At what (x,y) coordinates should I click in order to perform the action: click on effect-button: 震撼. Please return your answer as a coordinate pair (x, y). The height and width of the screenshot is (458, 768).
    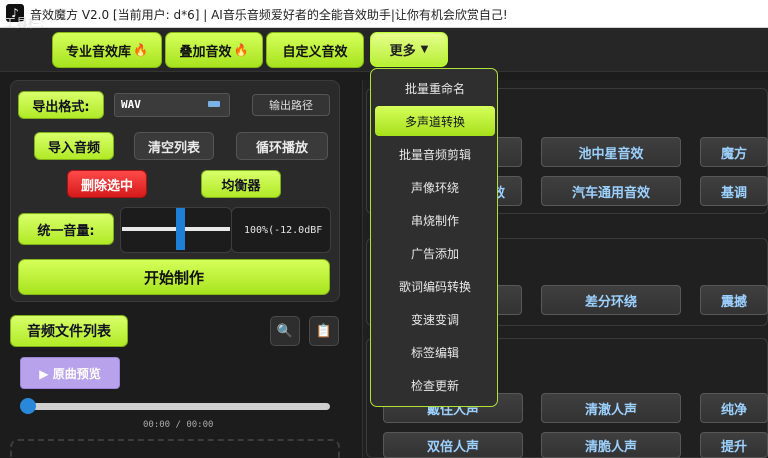
    Looking at the image, I should click on (734, 300).